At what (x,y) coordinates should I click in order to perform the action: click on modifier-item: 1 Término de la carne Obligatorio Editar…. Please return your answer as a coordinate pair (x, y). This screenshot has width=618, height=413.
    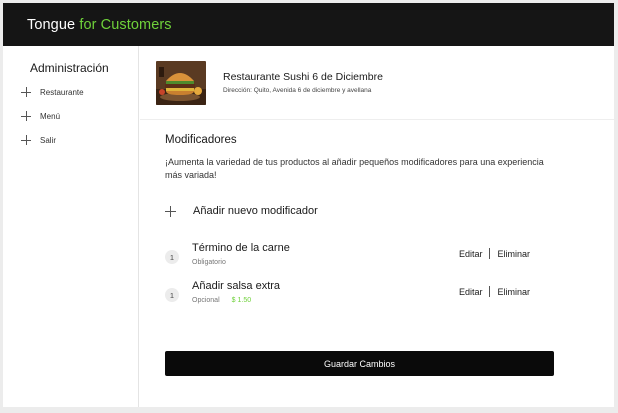
    Looking at the image, I should click on (359, 261).